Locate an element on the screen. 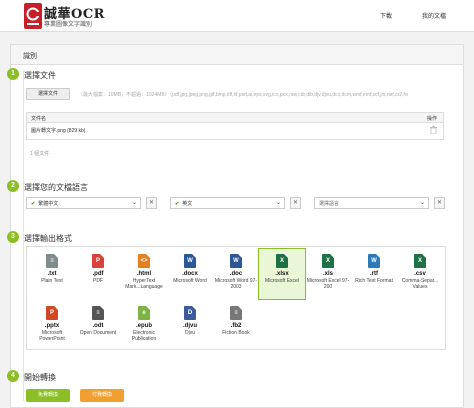 This screenshot has width=474, height=408. col-file-name: 文件名 is located at coordinates (39, 119).